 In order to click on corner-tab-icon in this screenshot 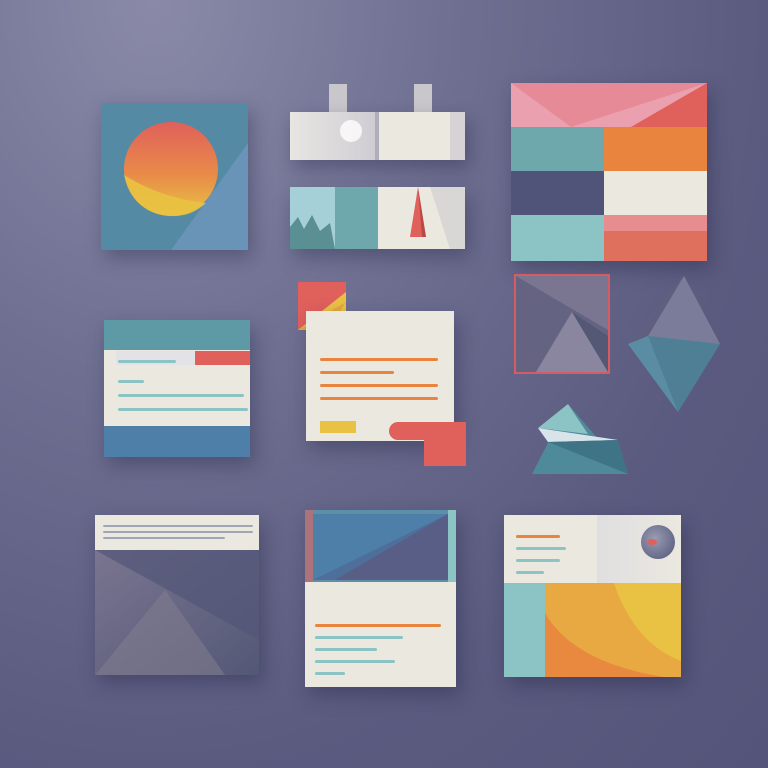, I will do `click(427, 443)`.